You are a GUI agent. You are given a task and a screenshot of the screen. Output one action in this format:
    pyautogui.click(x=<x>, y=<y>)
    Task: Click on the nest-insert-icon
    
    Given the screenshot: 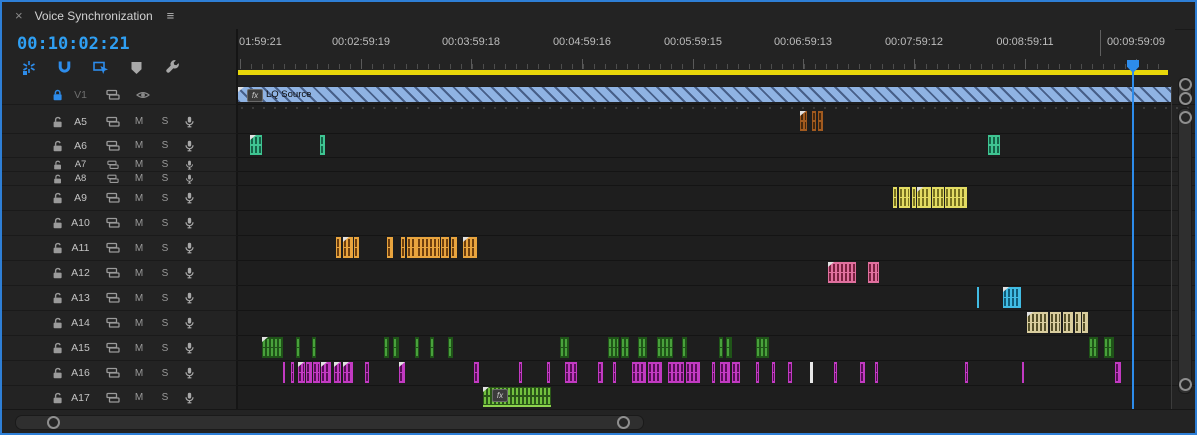 What is the action you would take?
    pyautogui.click(x=28, y=67)
    